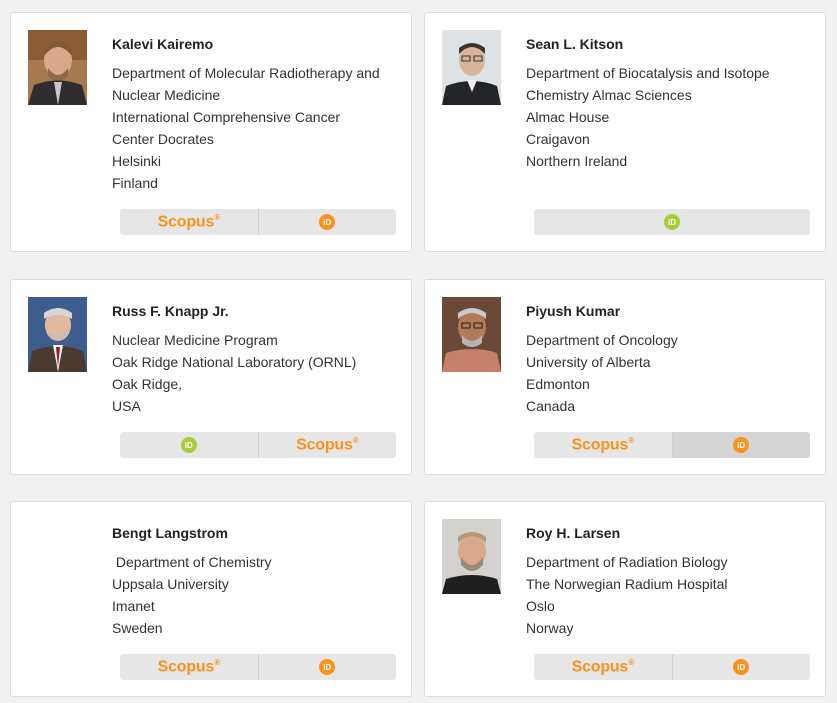 This screenshot has height=703, width=837. Describe the element at coordinates (234, 362) in the screenshot. I see `affiliation-line: Oak Ridge National Laboratory (ORNL)` at that location.